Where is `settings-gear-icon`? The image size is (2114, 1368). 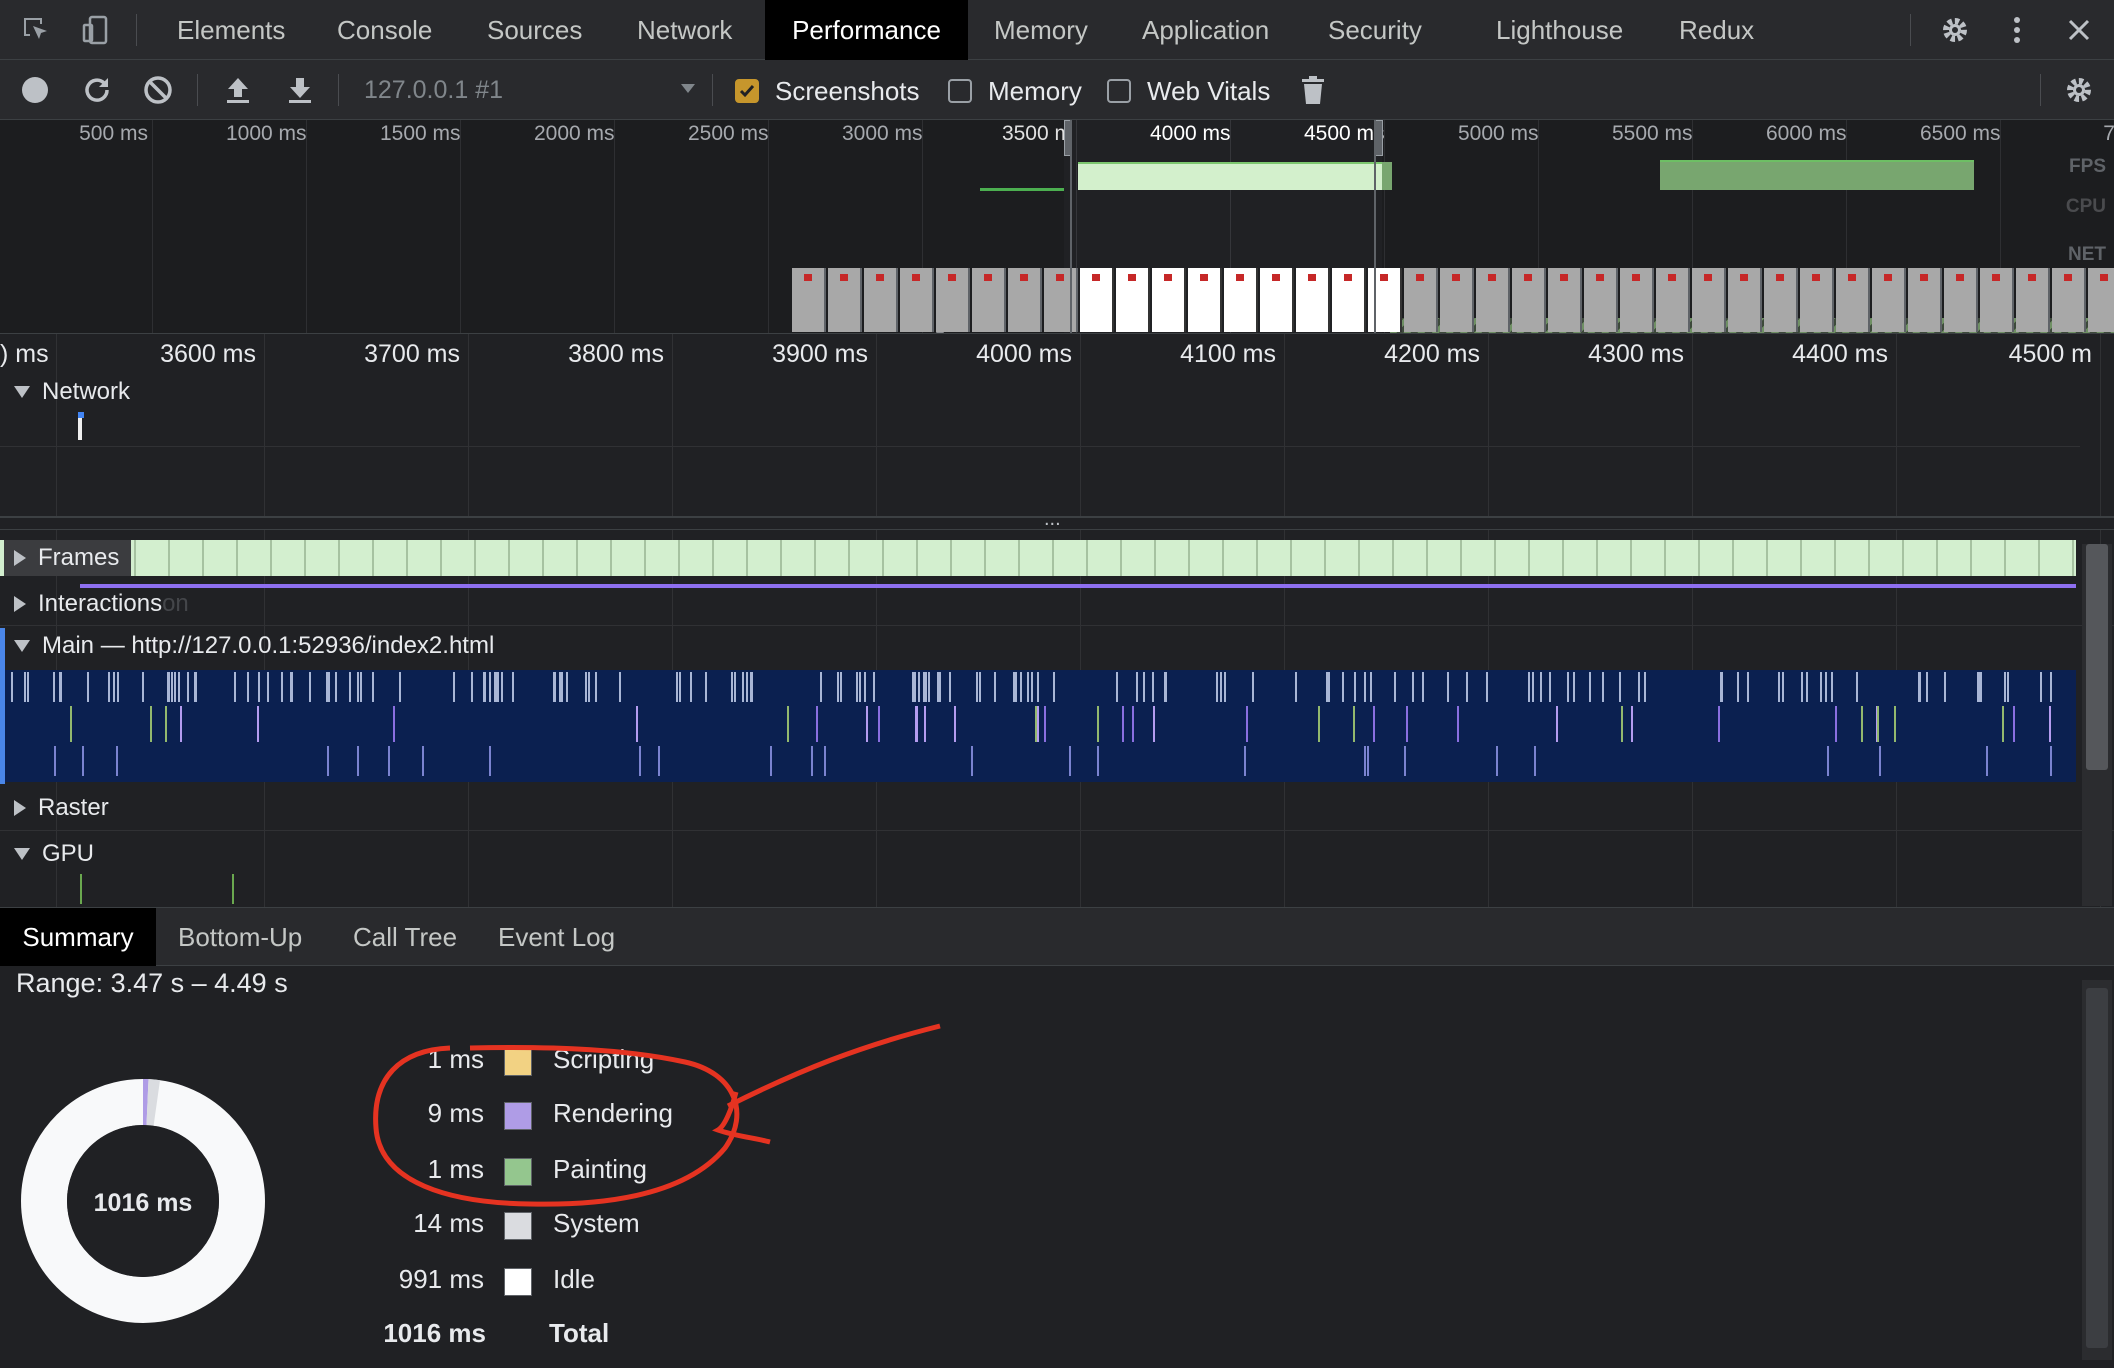 settings-gear-icon is located at coordinates (1955, 30).